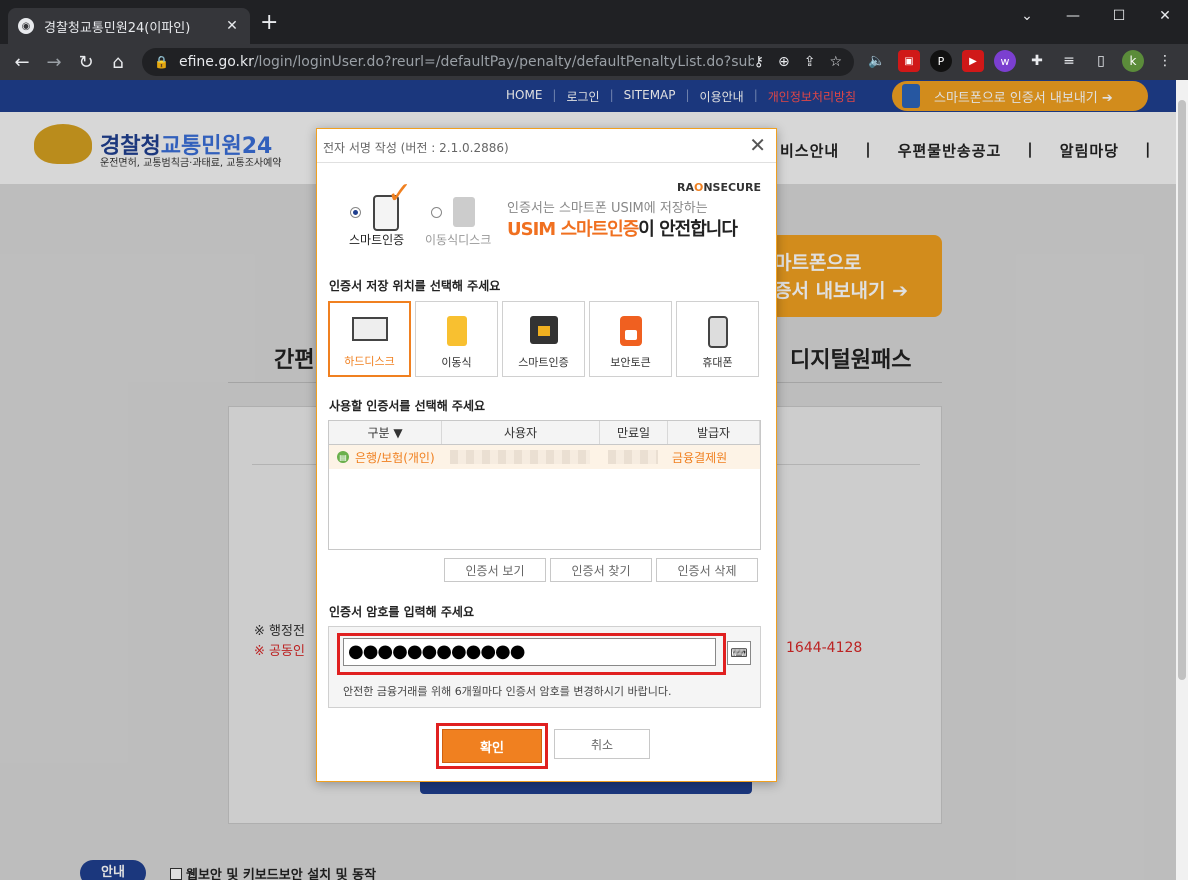  What do you see at coordinates (594, 22) in the screenshot?
I see `browser-tab-bar: ◉ 경찰청교통민원24(이파인) ✕ + ⌄ — ☐ ✕` at bounding box center [594, 22].